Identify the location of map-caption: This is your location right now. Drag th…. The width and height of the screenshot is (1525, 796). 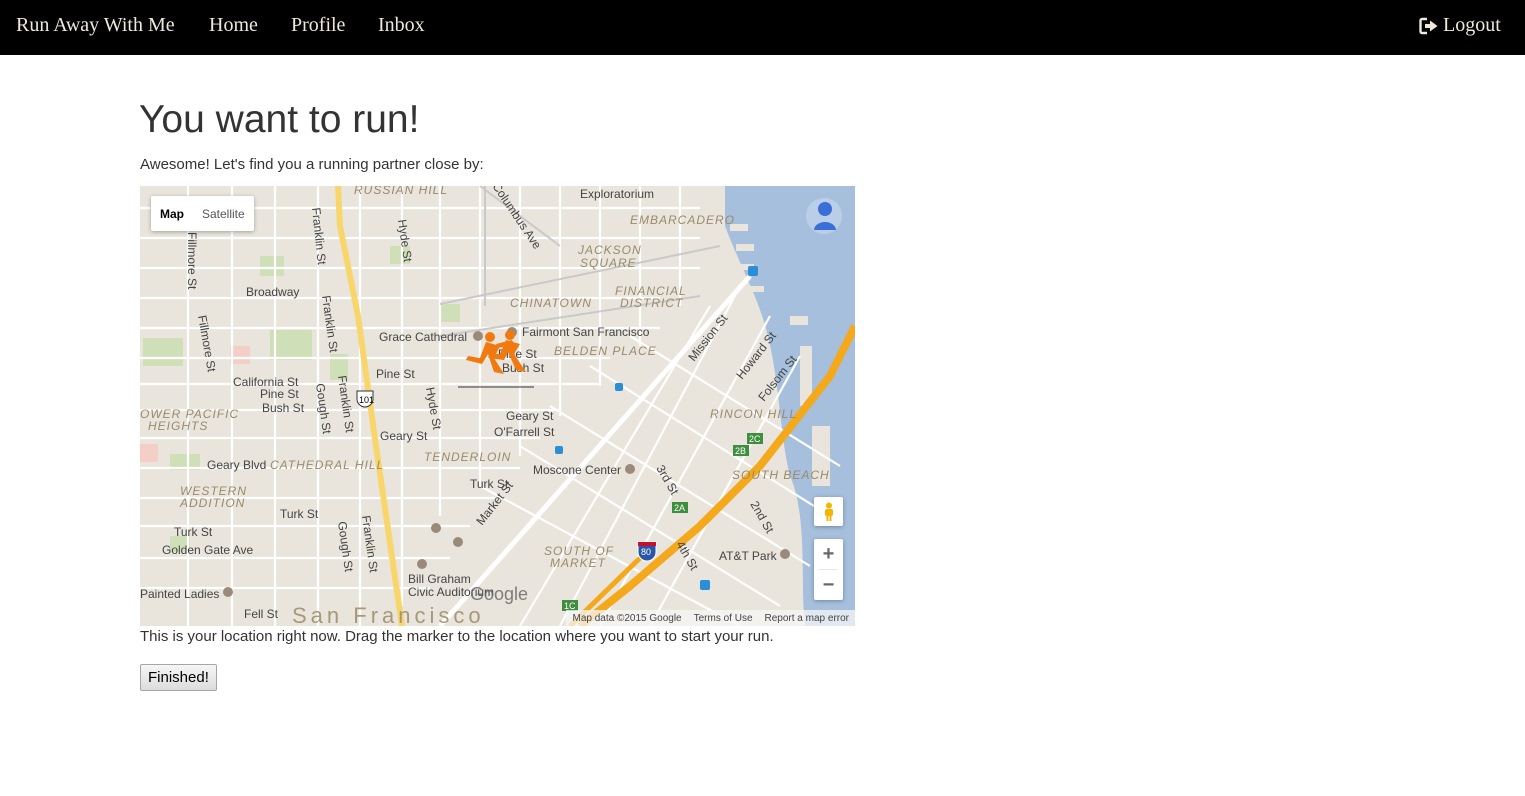
(457, 636).